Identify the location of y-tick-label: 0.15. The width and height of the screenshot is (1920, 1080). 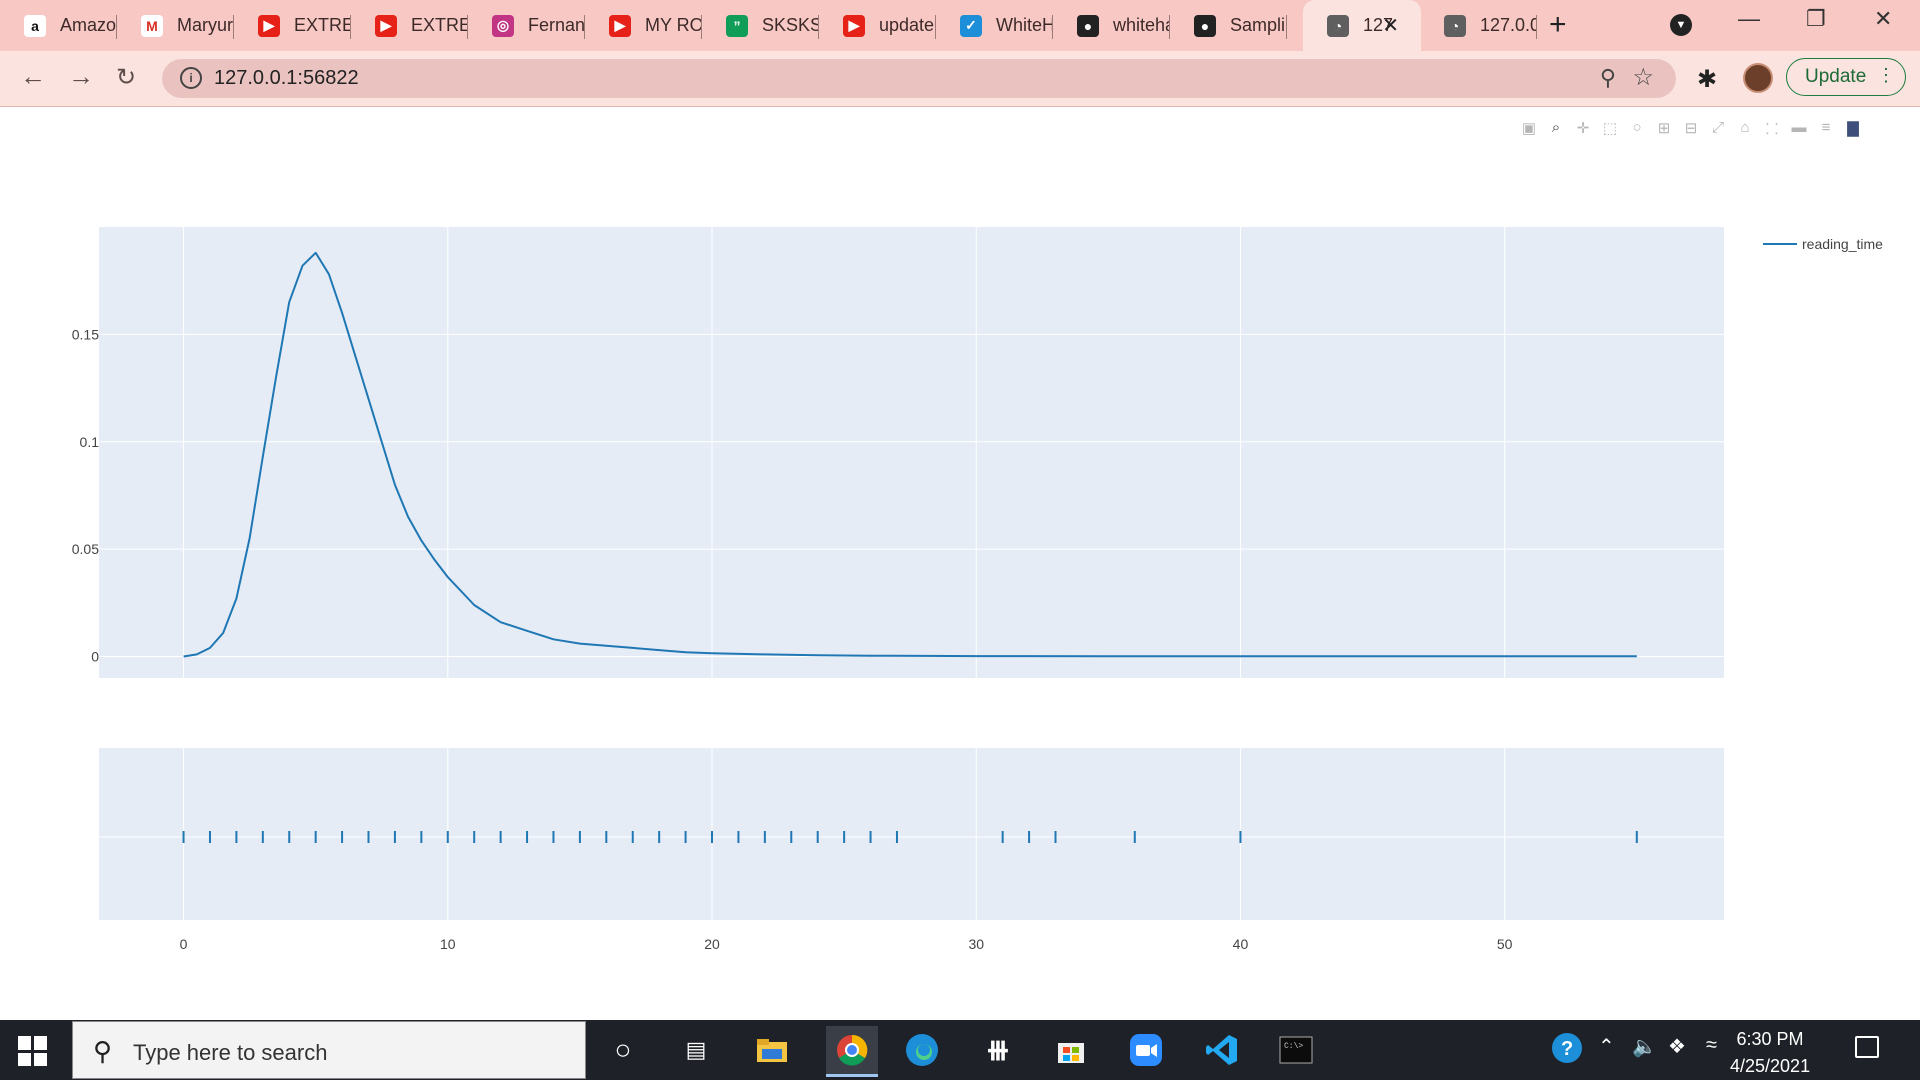
(85, 334).